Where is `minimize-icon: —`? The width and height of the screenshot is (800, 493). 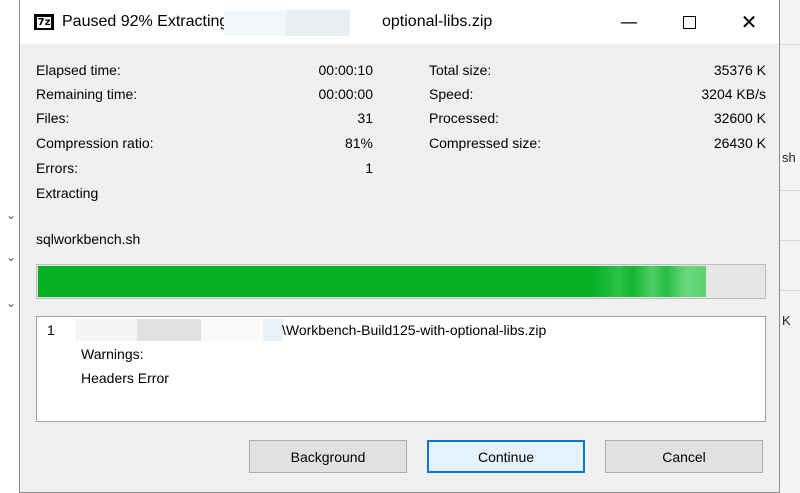 minimize-icon: — is located at coordinates (629, 22).